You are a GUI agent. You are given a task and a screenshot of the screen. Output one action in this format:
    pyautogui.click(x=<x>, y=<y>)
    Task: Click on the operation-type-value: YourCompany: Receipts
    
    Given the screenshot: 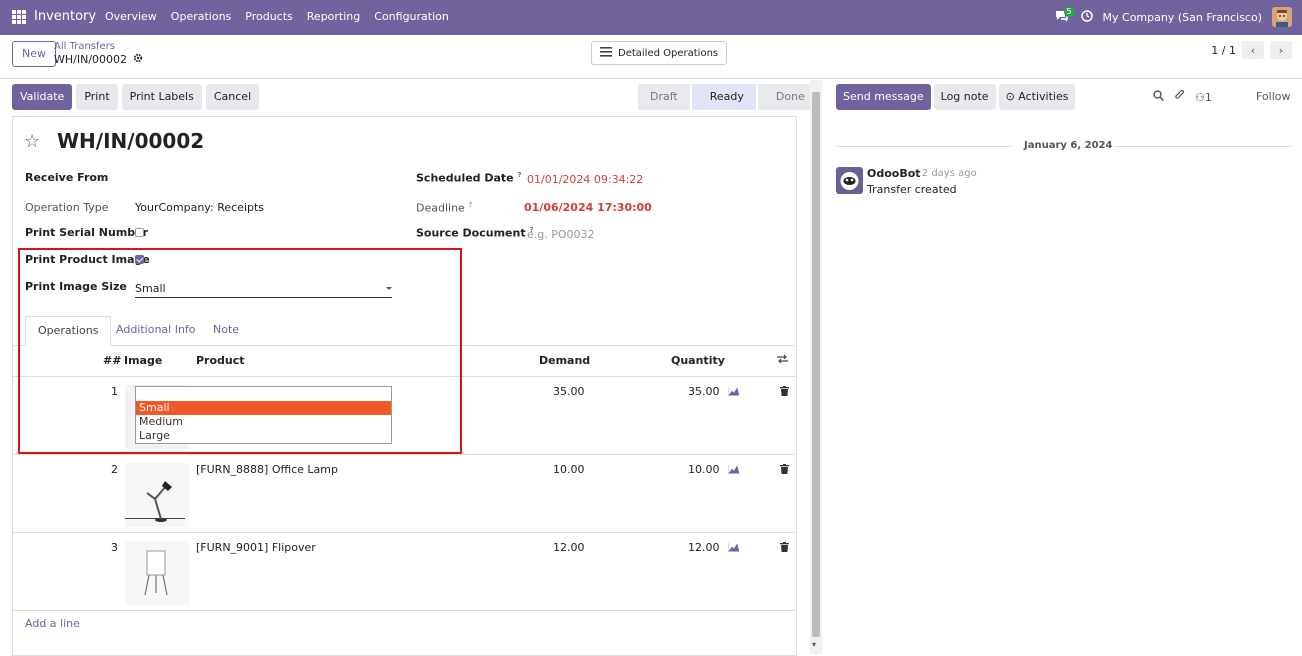 What is the action you would take?
    pyautogui.click(x=199, y=207)
    